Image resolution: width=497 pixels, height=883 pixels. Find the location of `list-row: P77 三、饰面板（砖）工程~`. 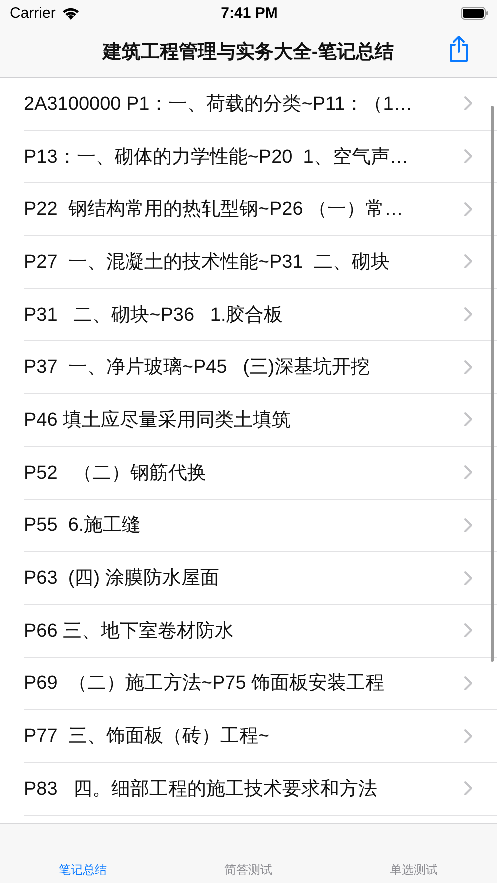

list-row: P77 三、饰面板（砖）工程~ is located at coordinates (260, 736).